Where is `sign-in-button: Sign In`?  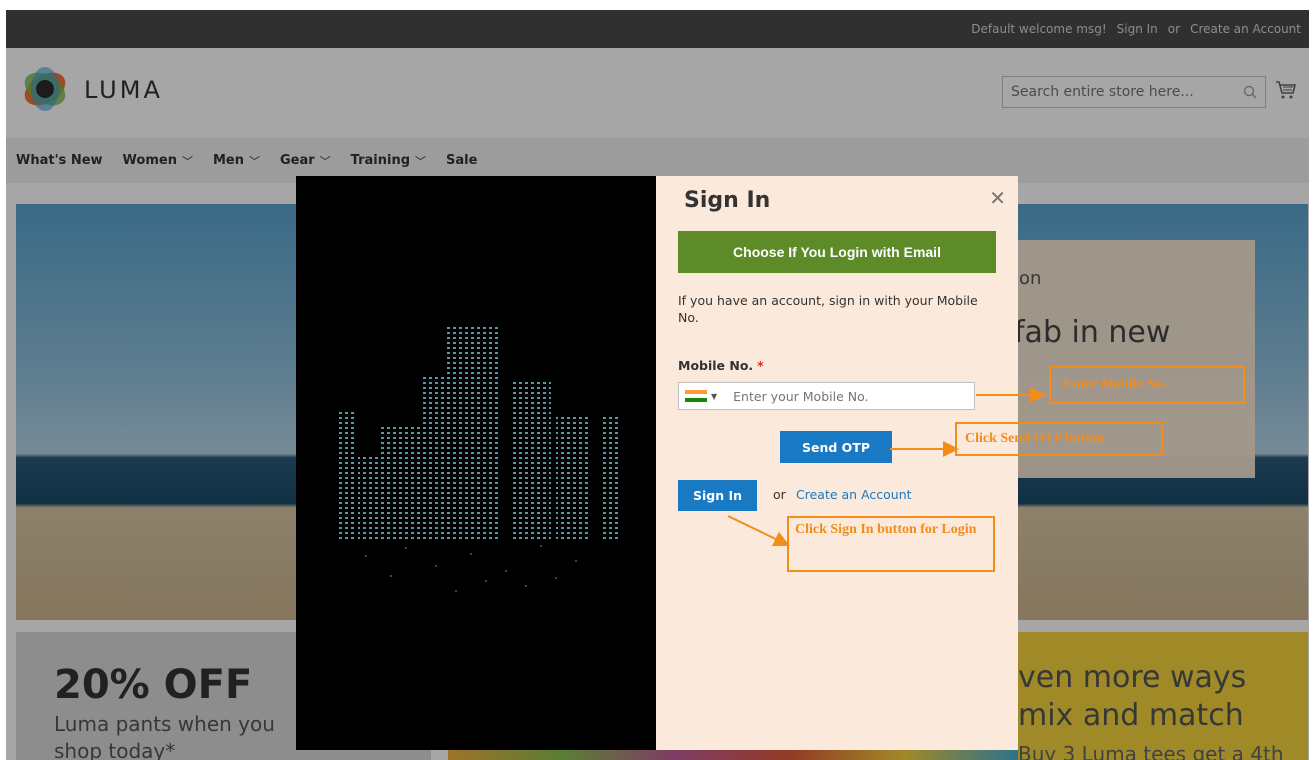 sign-in-button: Sign In is located at coordinates (717, 495).